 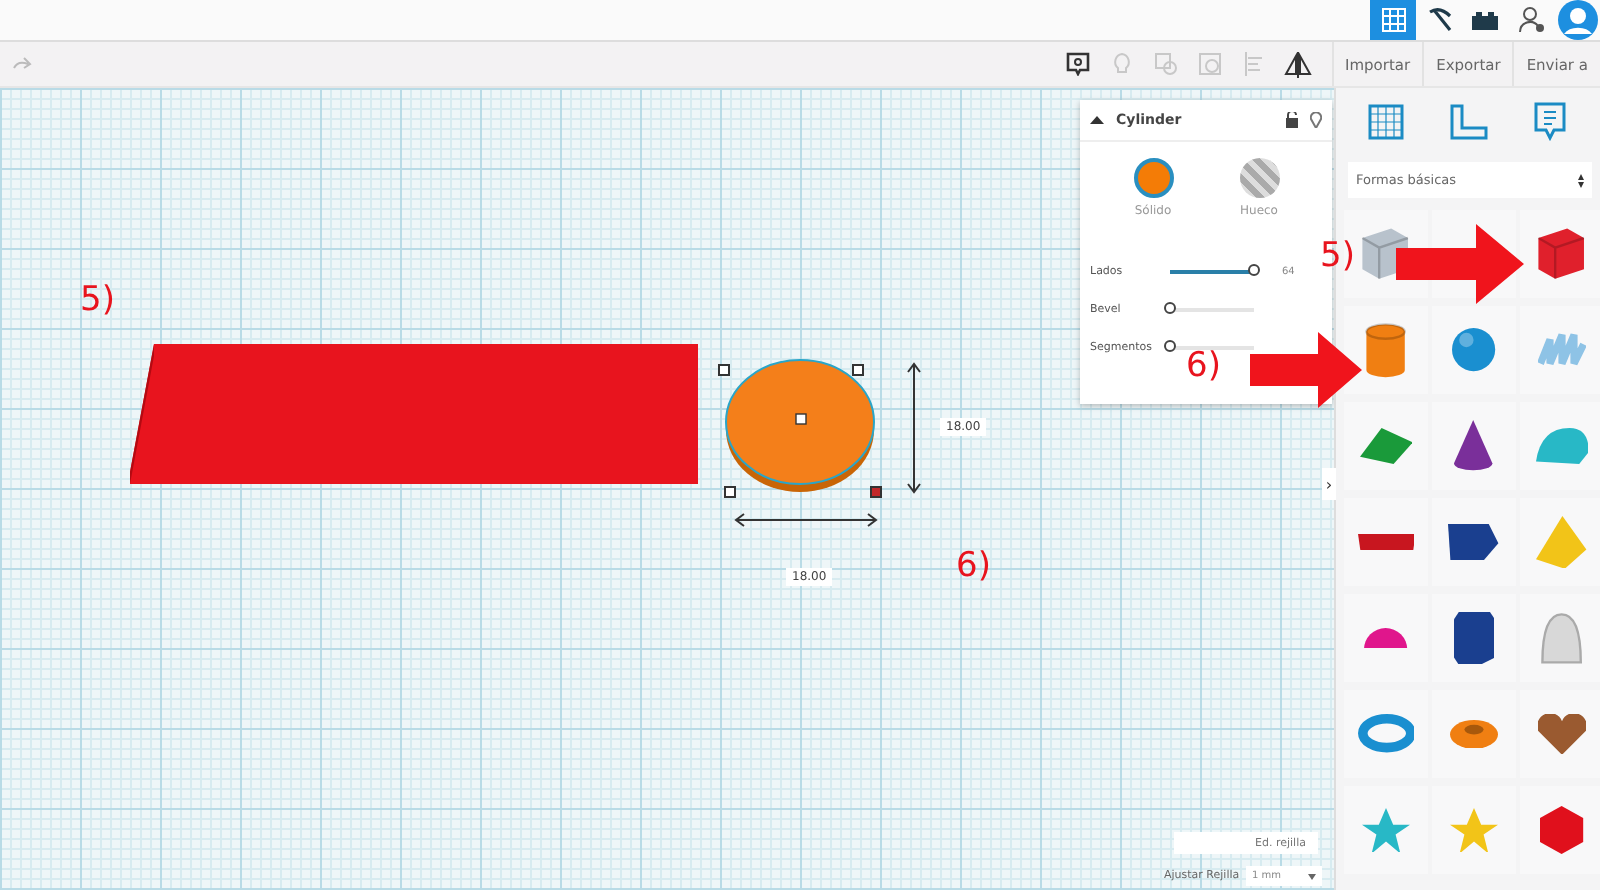 What do you see at coordinates (1097, 120) in the screenshot?
I see `collapse-icon` at bounding box center [1097, 120].